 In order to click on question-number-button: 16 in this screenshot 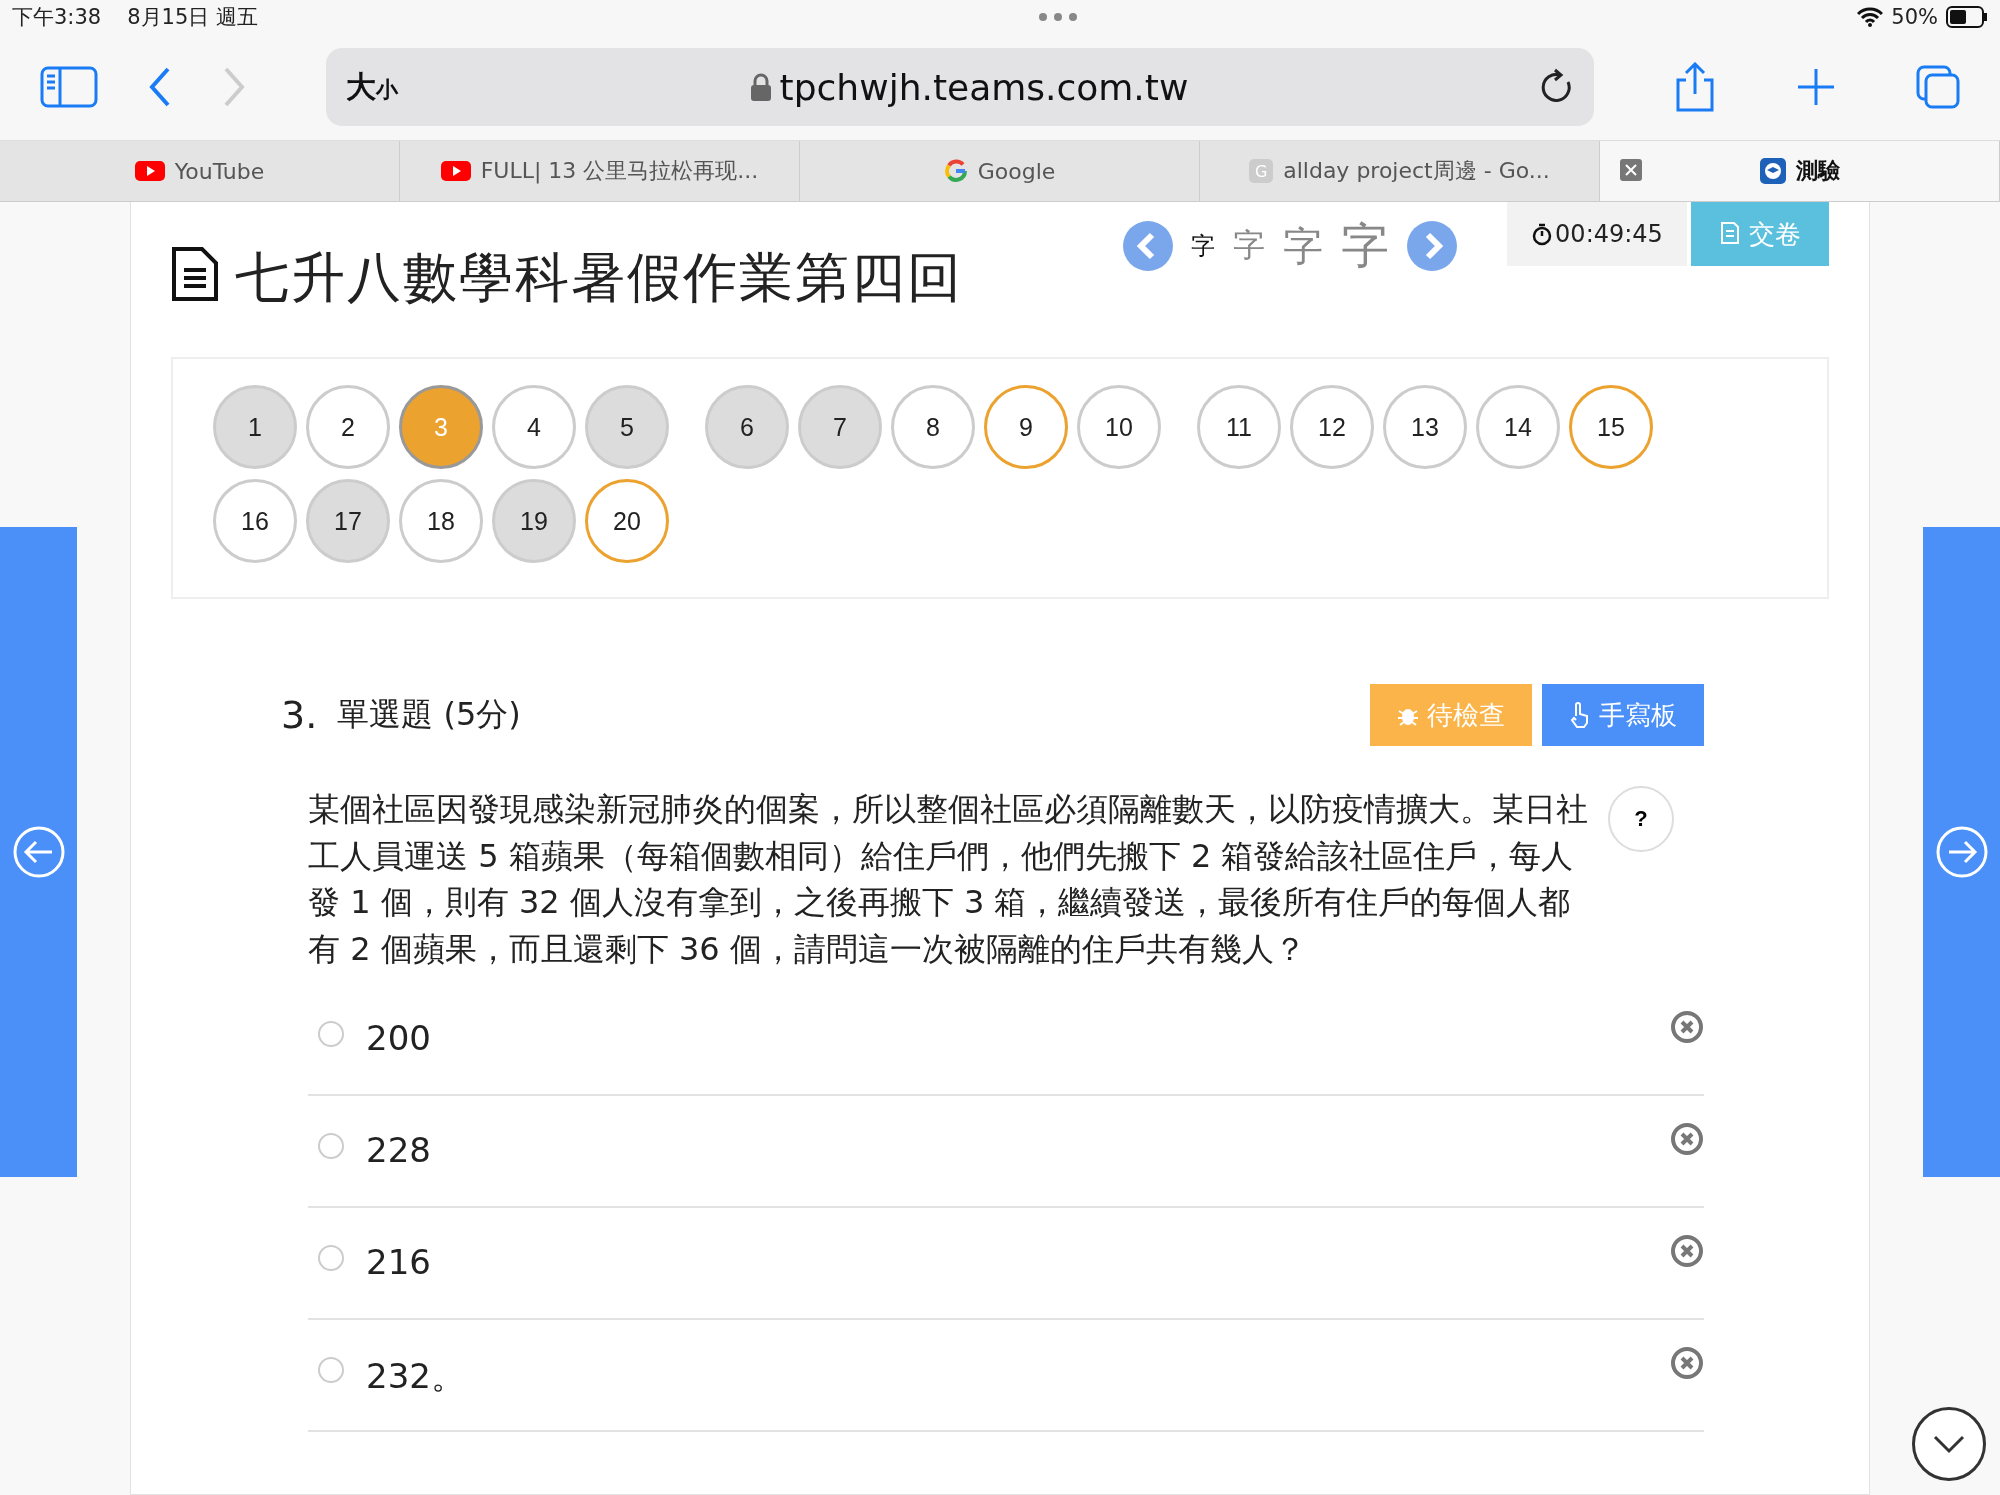, I will do `click(255, 521)`.